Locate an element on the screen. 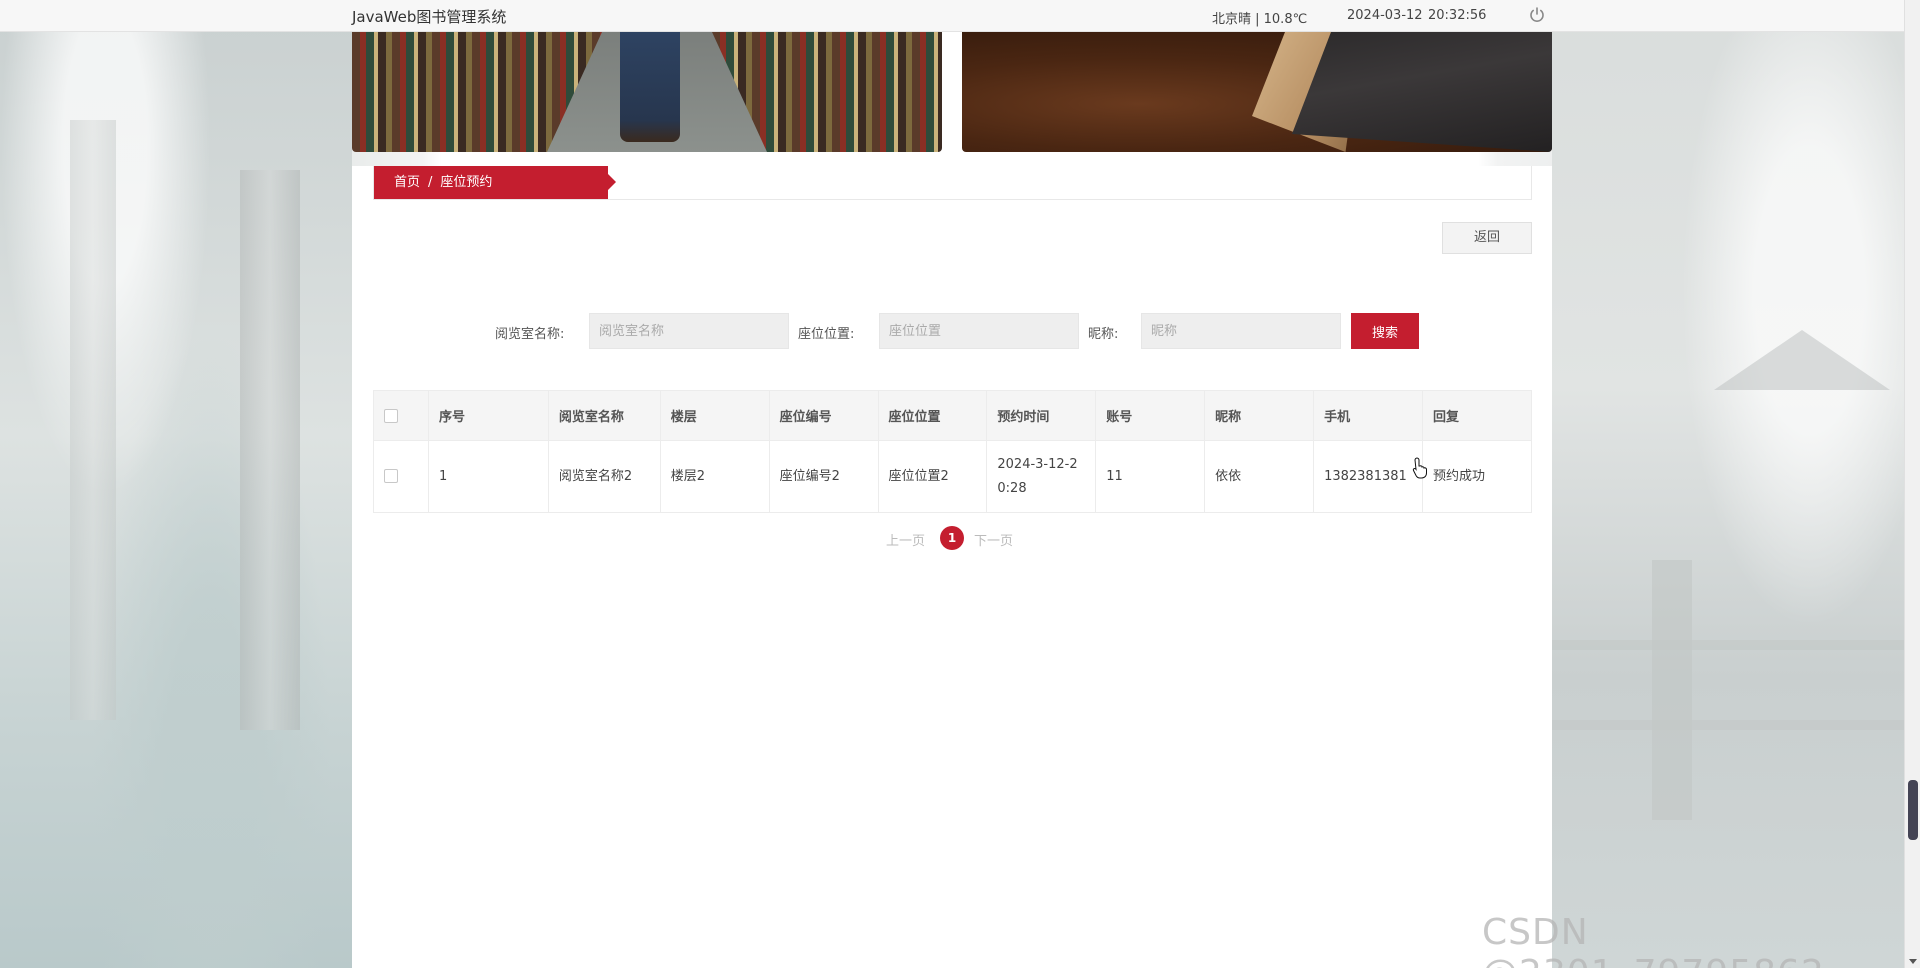  column-header-index: 序号 is located at coordinates (488, 415).